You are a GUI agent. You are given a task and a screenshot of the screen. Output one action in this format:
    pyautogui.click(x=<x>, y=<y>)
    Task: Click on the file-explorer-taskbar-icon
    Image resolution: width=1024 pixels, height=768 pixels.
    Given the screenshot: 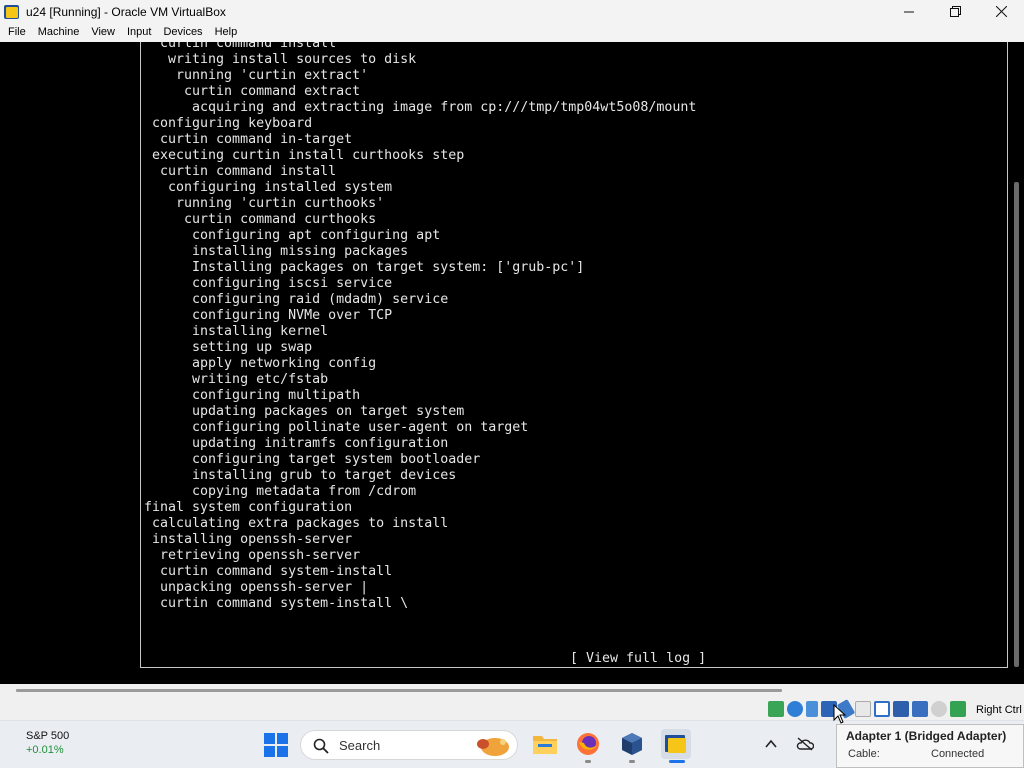 What is the action you would take?
    pyautogui.click(x=545, y=744)
    